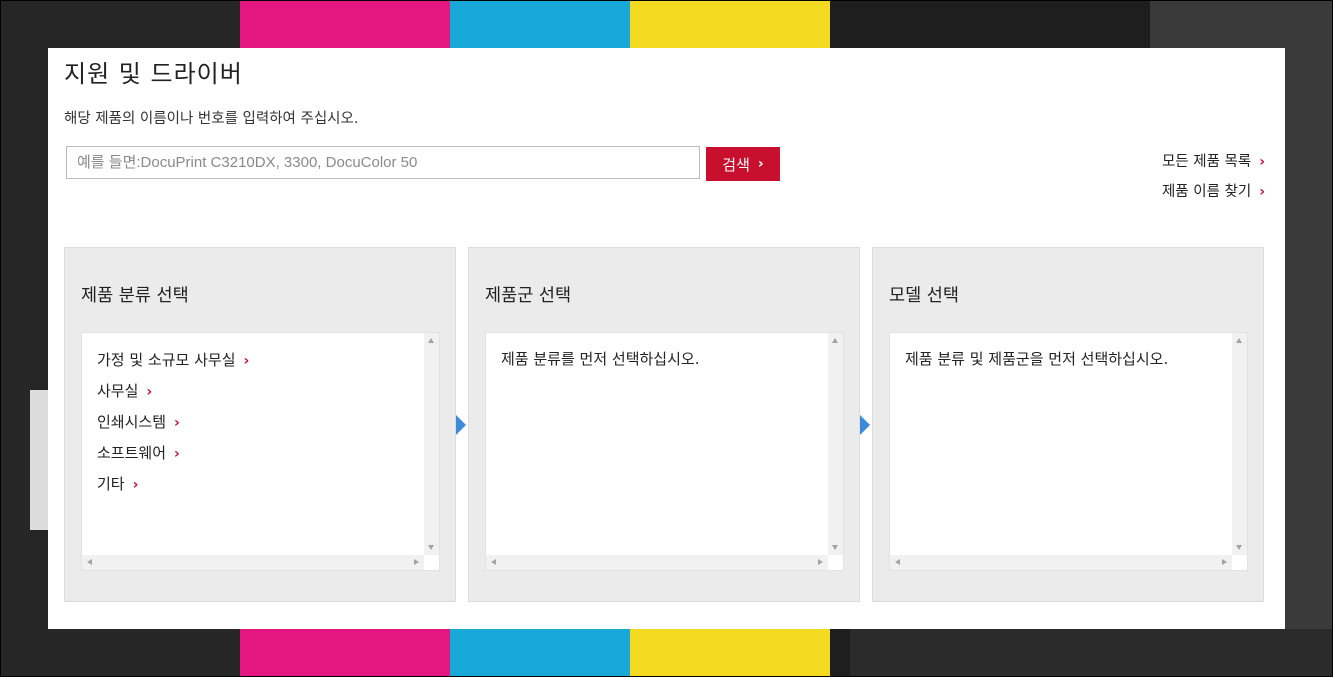 This screenshot has width=1333, height=677. I want to click on list-item-label: 인쇄시스템, so click(132, 422).